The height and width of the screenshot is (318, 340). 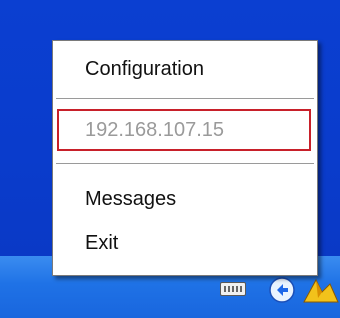 I want to click on keyboard-icon, so click(x=233, y=289).